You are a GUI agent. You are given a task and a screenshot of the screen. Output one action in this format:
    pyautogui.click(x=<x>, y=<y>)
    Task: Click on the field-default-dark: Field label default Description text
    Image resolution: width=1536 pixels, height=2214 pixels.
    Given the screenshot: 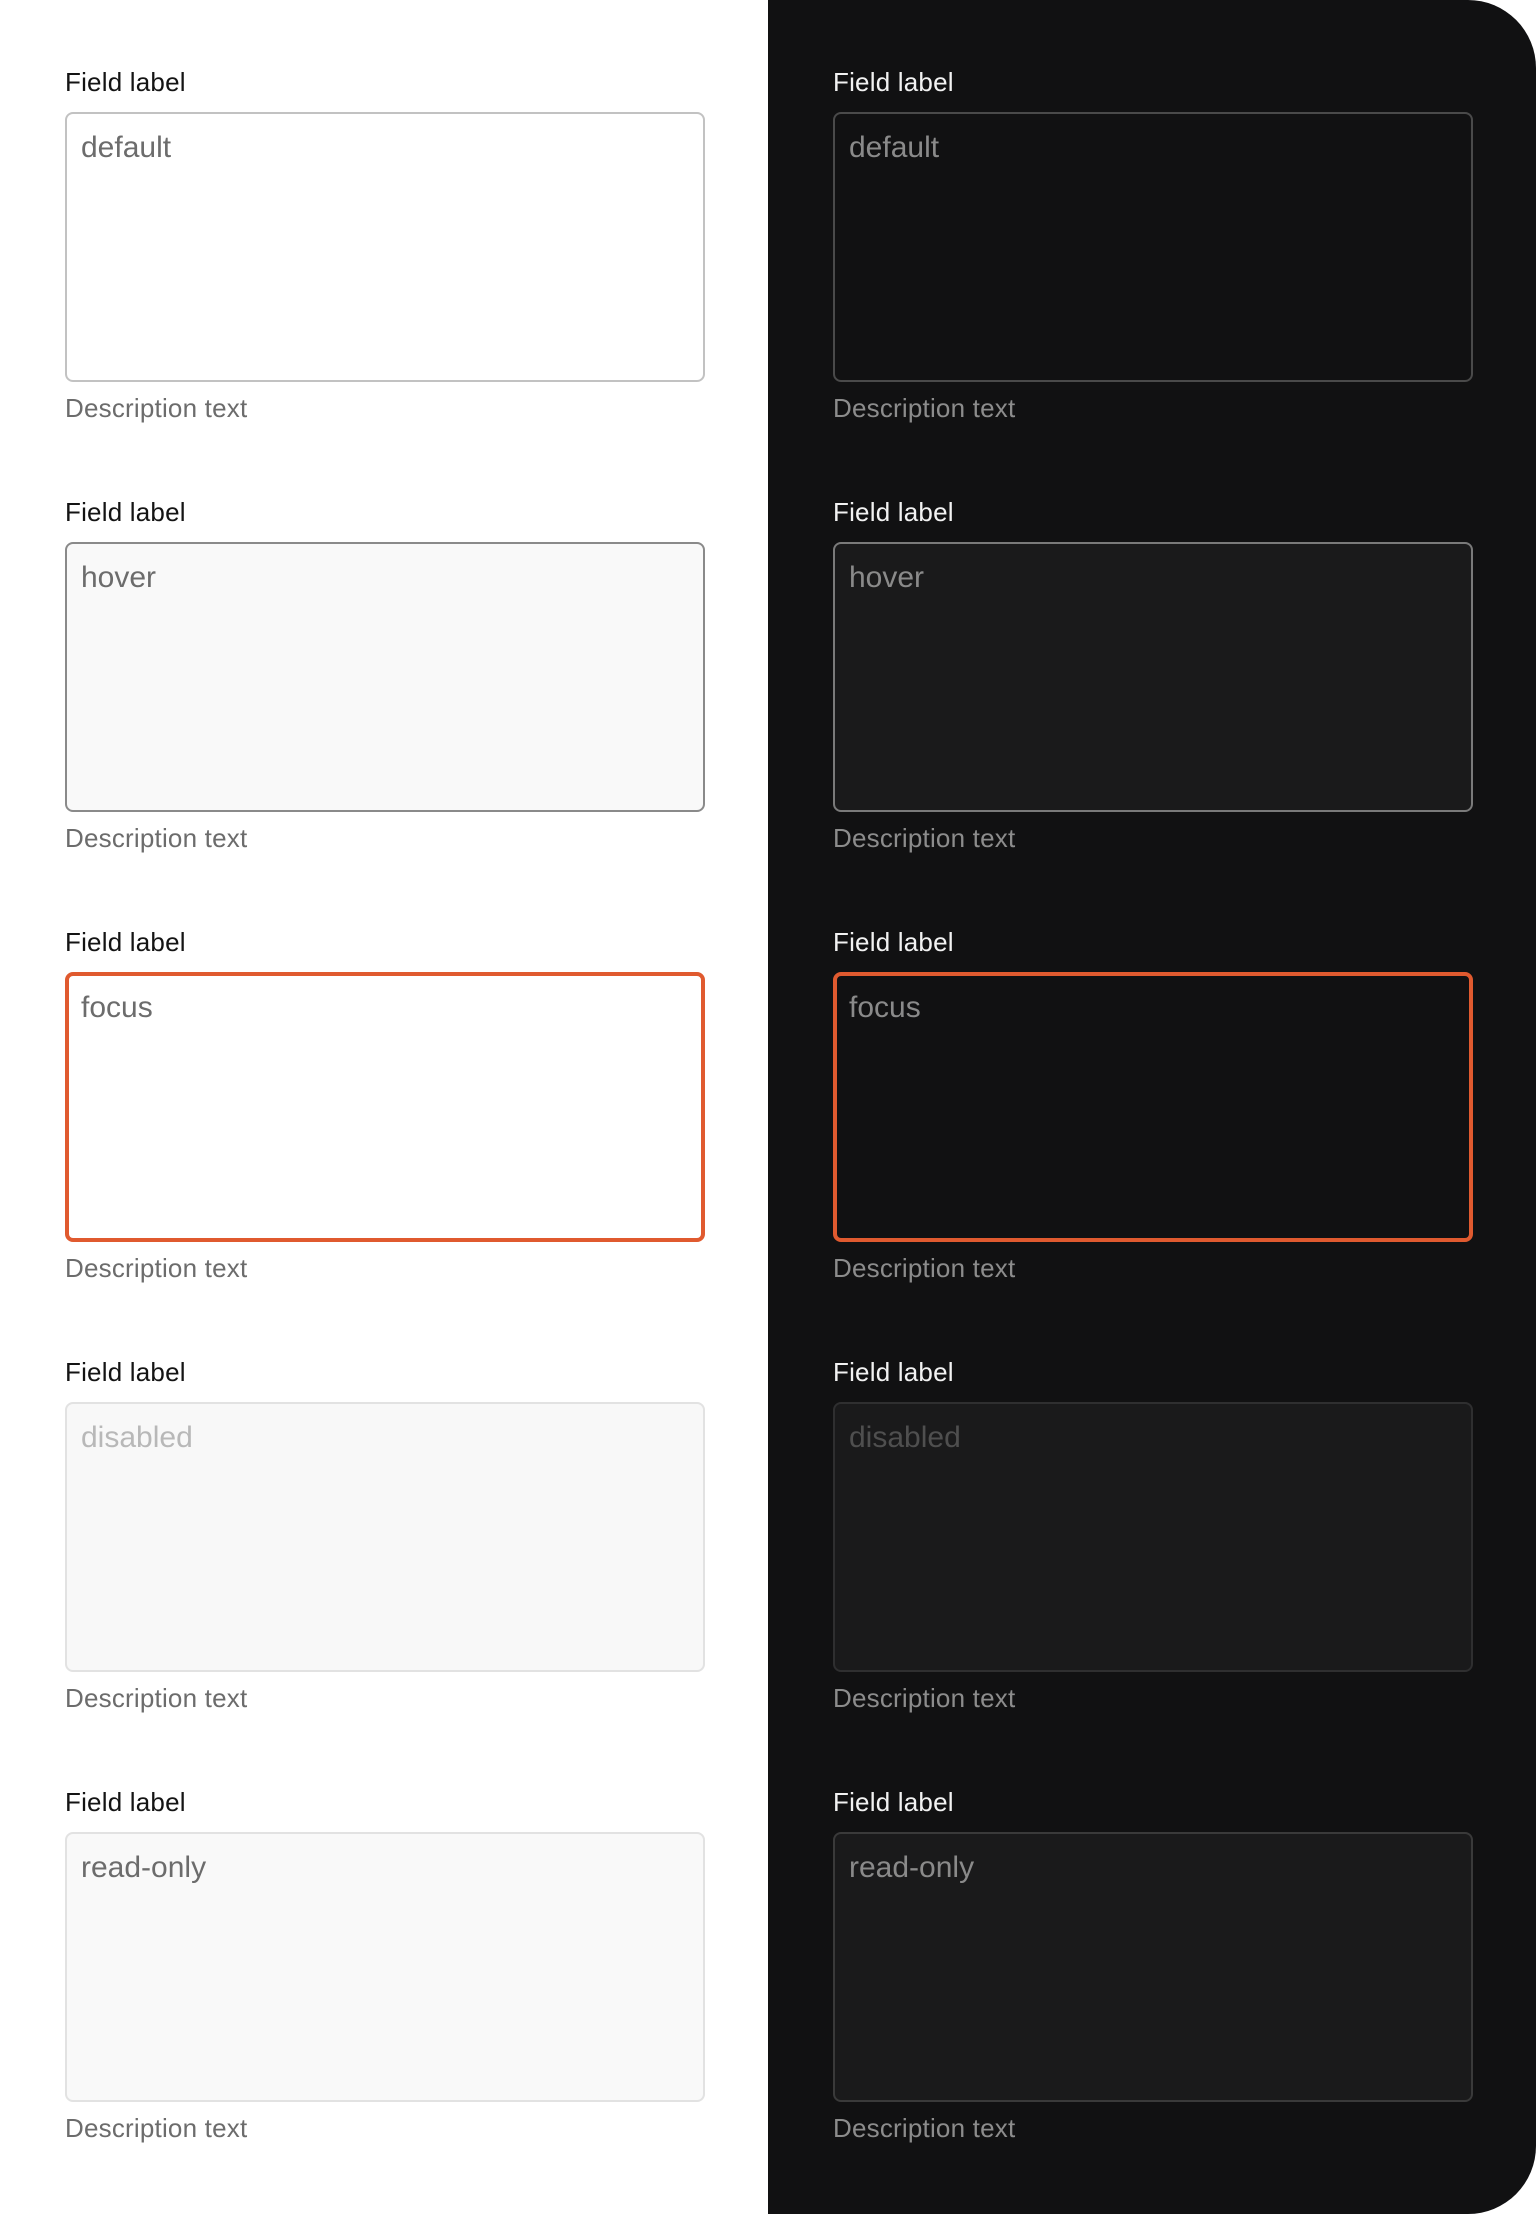 What is the action you would take?
    pyautogui.click(x=1153, y=277)
    